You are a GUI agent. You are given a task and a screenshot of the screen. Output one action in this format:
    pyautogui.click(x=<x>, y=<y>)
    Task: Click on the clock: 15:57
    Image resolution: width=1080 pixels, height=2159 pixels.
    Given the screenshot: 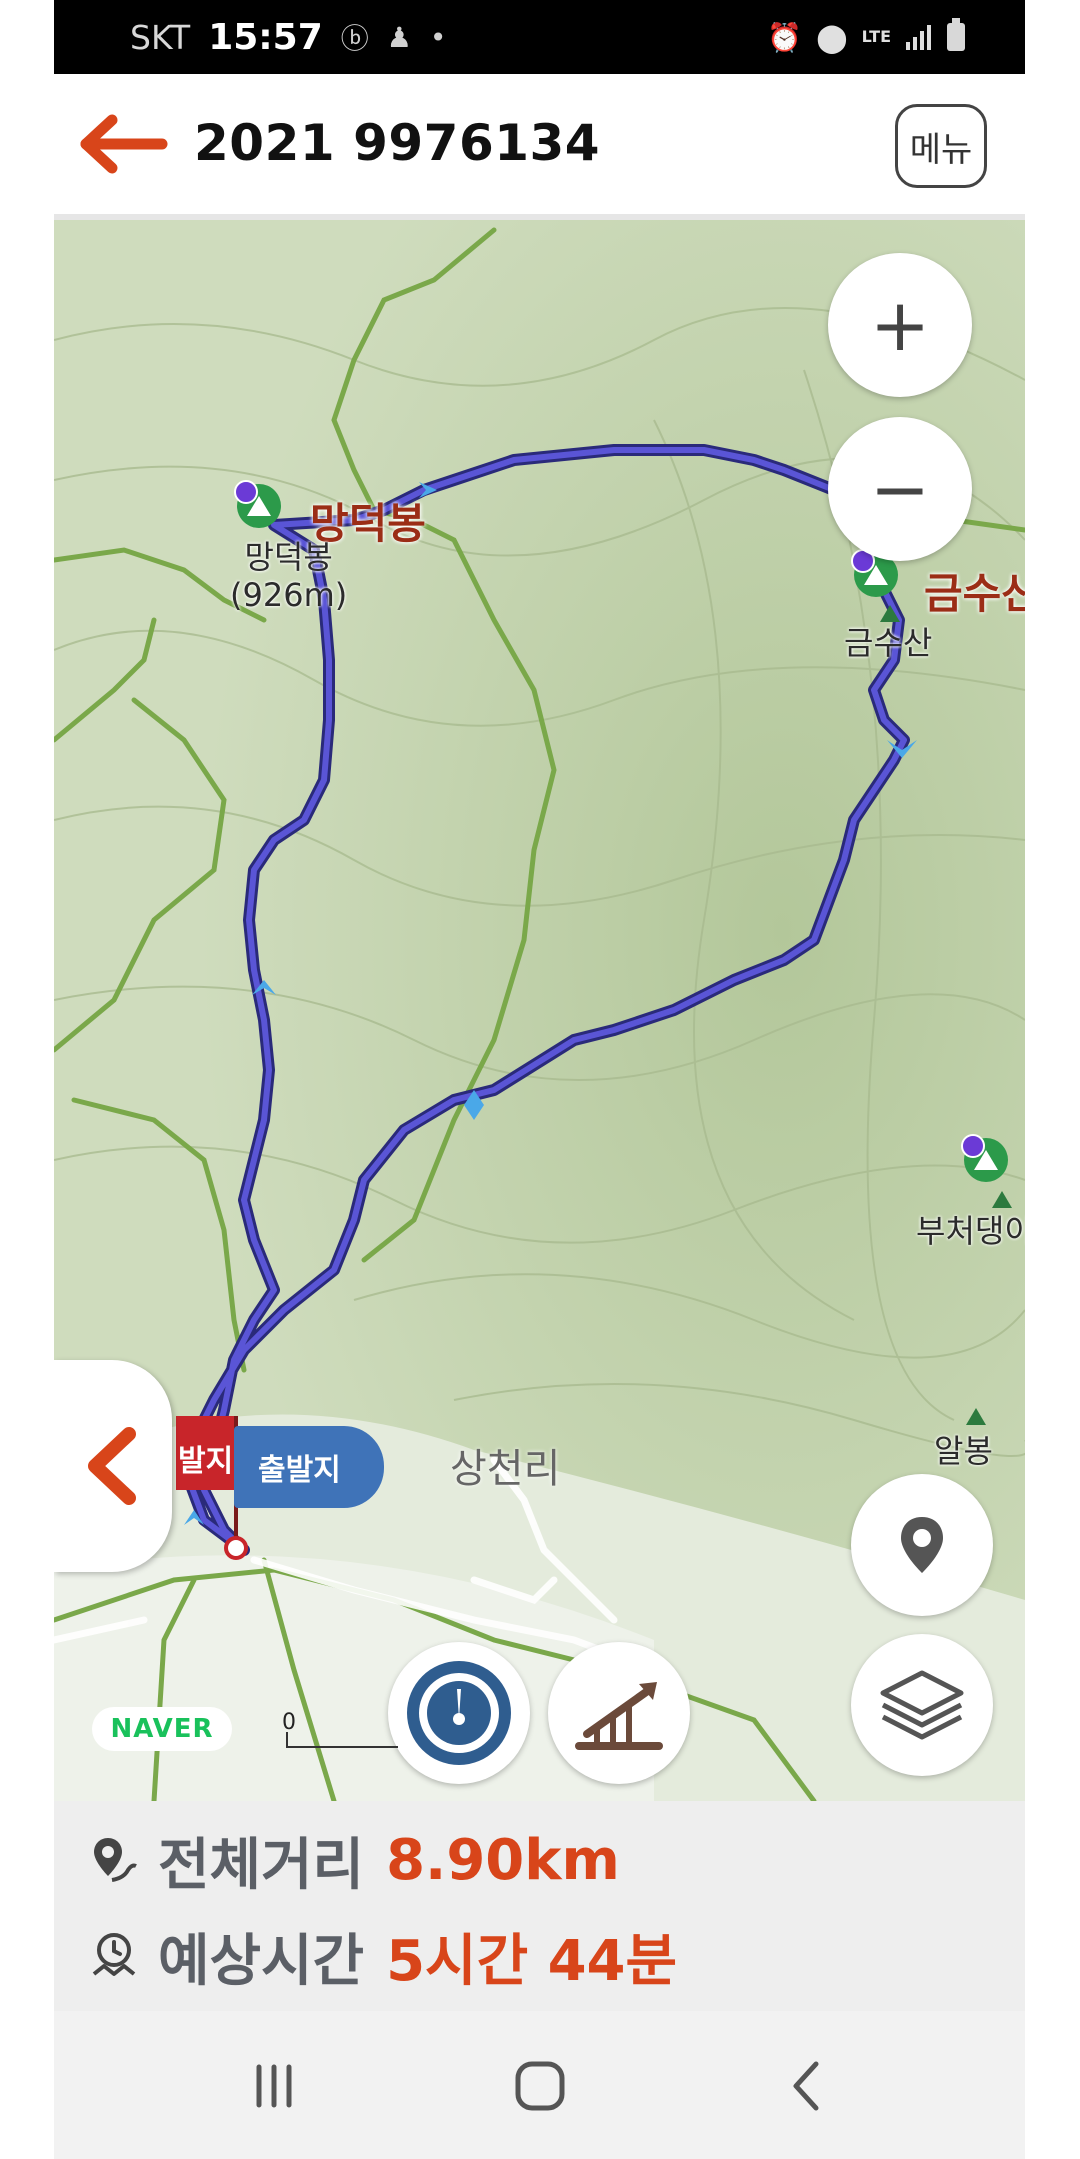 What is the action you would take?
    pyautogui.click(x=265, y=37)
    